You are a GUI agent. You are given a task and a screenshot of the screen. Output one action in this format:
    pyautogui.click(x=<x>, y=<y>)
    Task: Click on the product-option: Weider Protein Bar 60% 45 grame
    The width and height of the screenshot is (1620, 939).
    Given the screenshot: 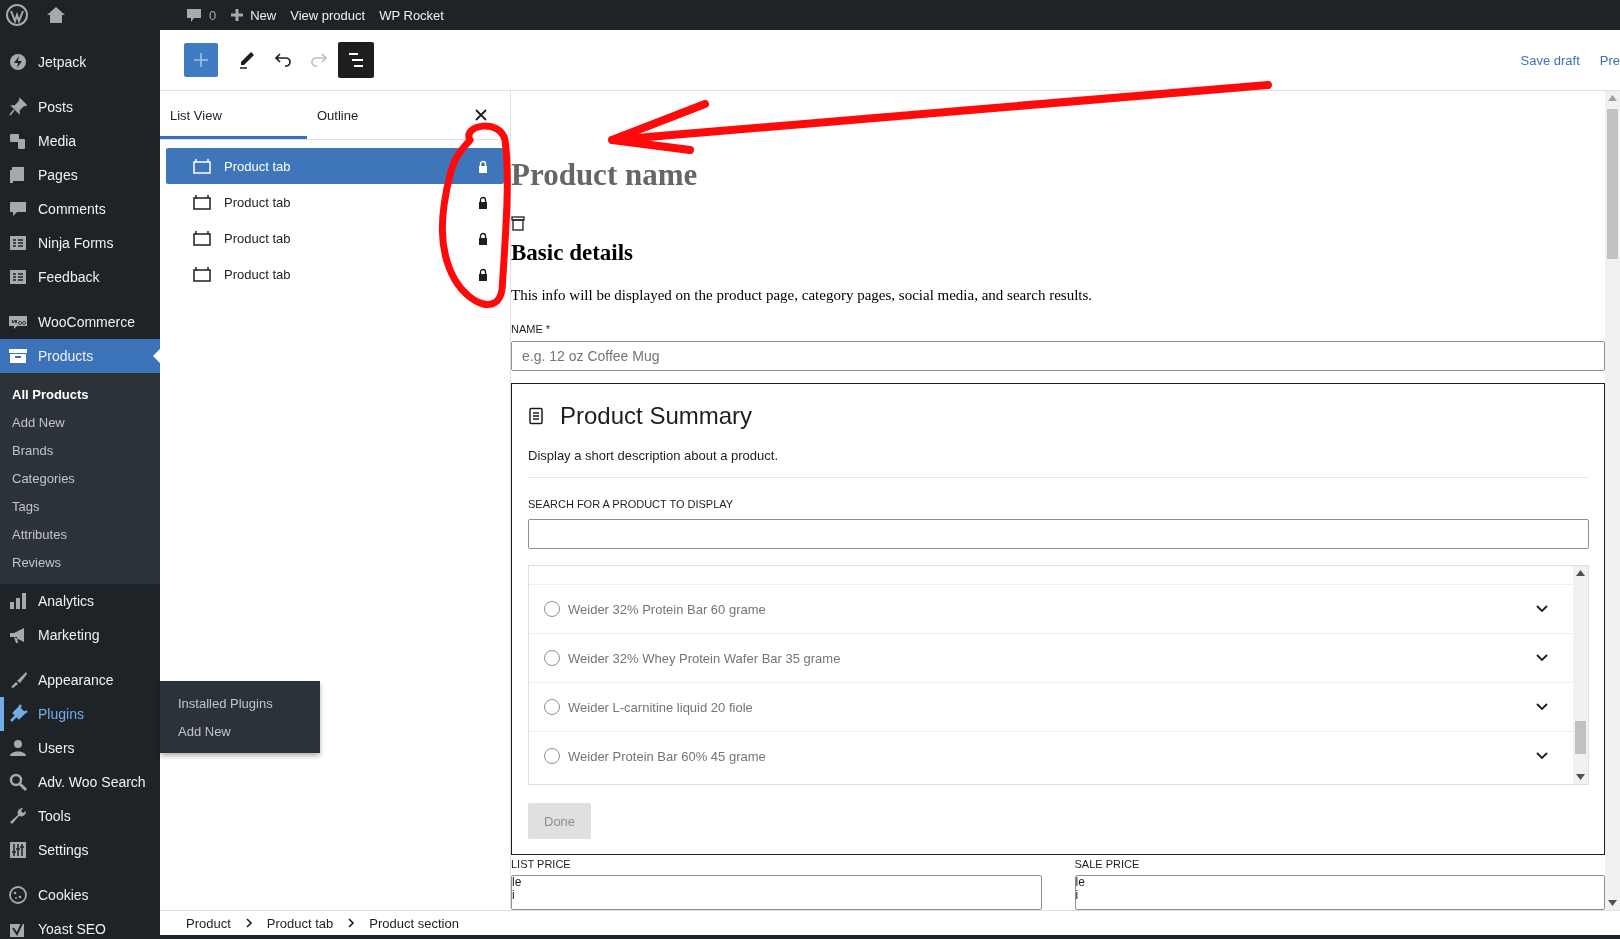 What is the action you would take?
    pyautogui.click(x=1051, y=755)
    